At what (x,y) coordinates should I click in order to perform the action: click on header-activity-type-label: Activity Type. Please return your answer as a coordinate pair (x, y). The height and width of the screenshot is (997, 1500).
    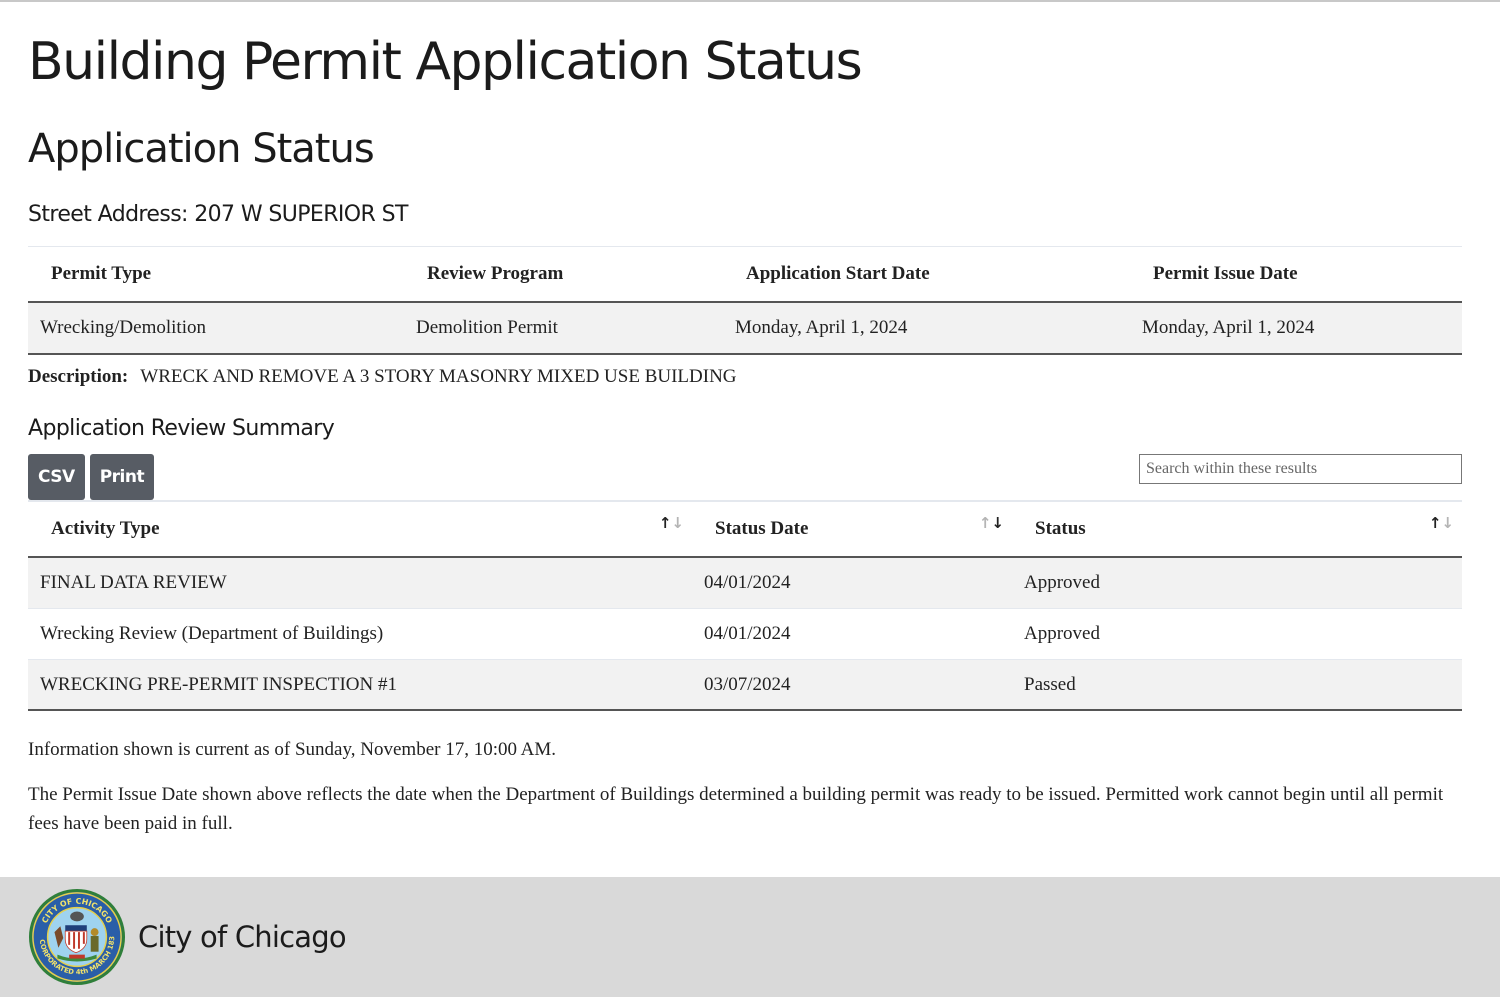
    Looking at the image, I should click on (105, 528).